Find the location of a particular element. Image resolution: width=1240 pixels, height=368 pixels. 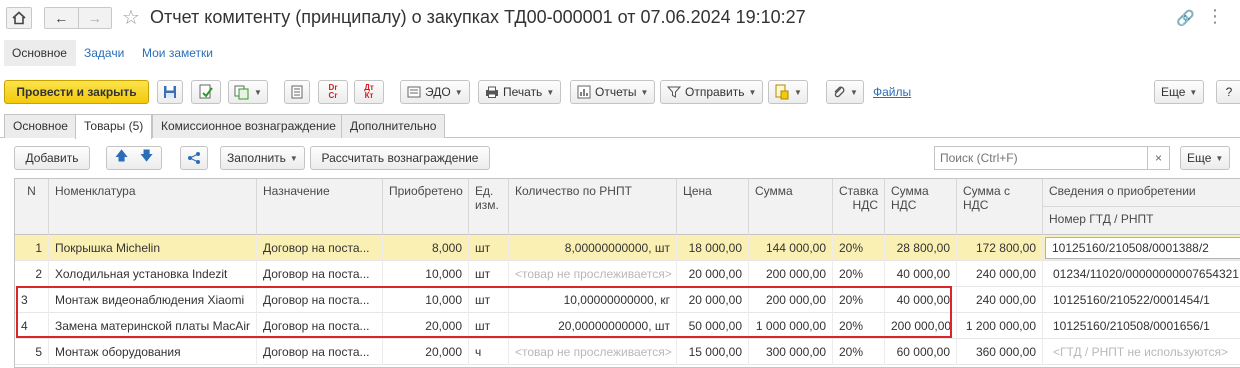

create-based-on-button: ▼ is located at coordinates (248, 92).